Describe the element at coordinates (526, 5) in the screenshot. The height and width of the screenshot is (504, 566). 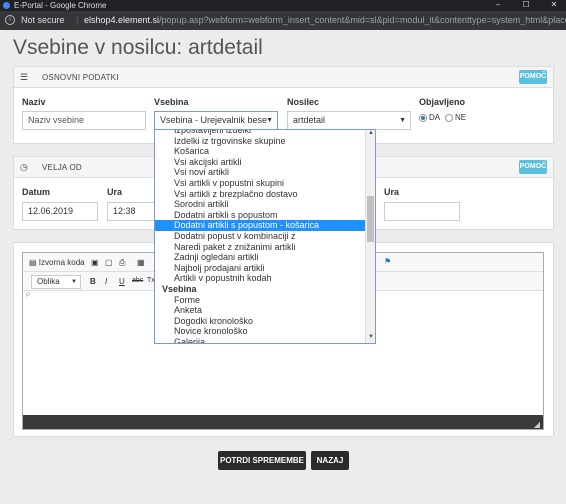
I see `maximize-button: ☐` at that location.